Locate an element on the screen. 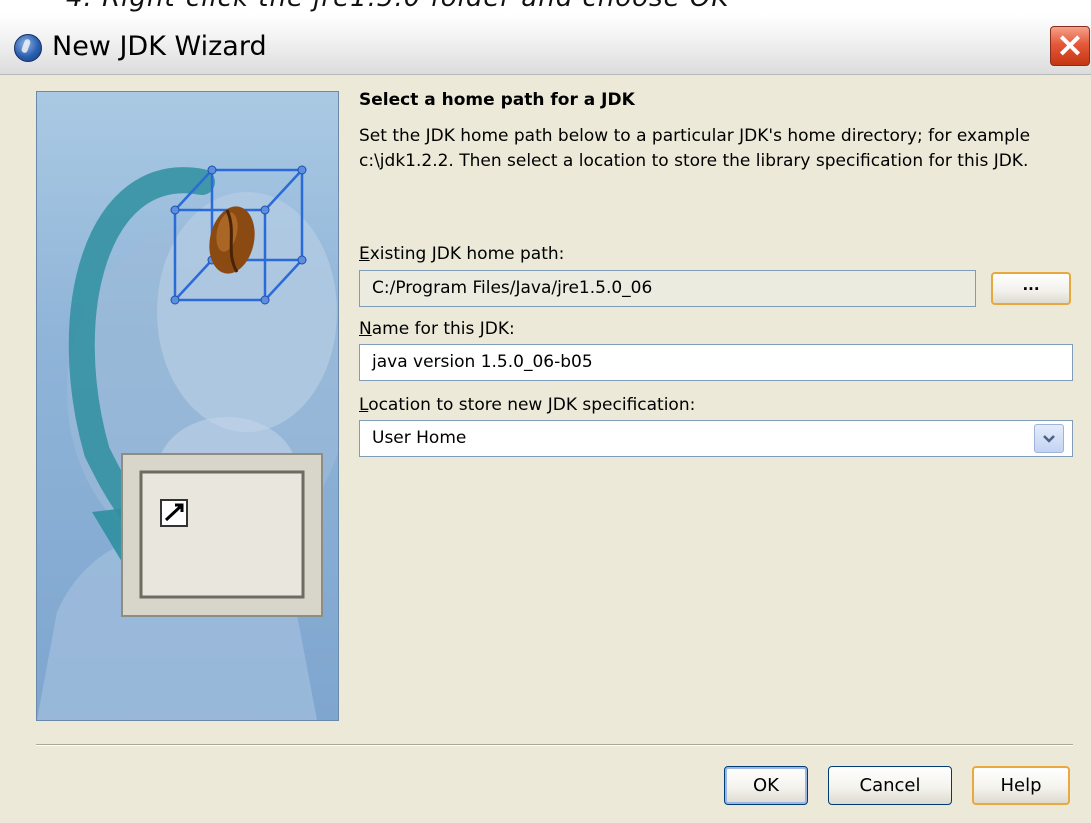 The image size is (1091, 823). close-icon: × is located at coordinates (1070, 45).